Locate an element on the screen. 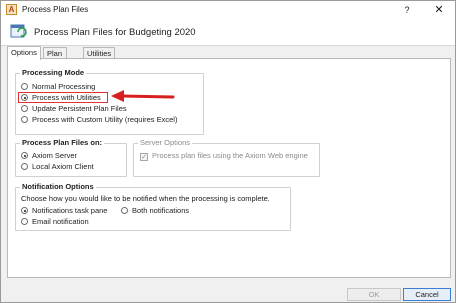 This screenshot has width=456, height=303. option-label: Notifications task pane is located at coordinates (70, 210).